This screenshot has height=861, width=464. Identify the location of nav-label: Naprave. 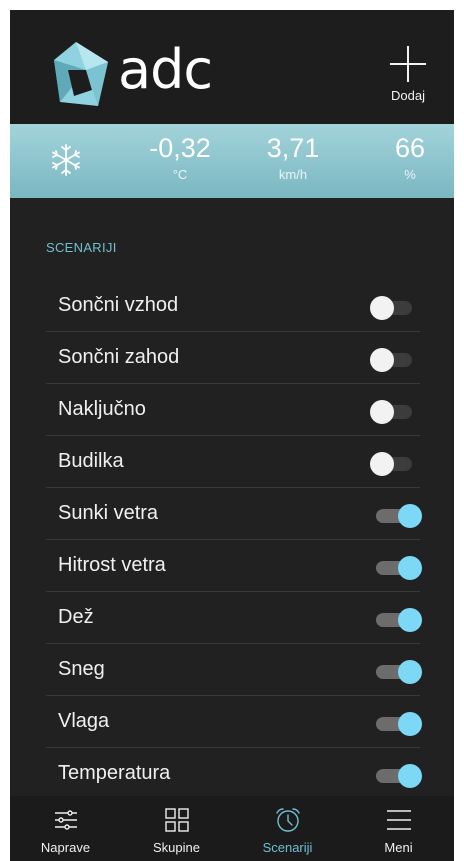
(65, 847).